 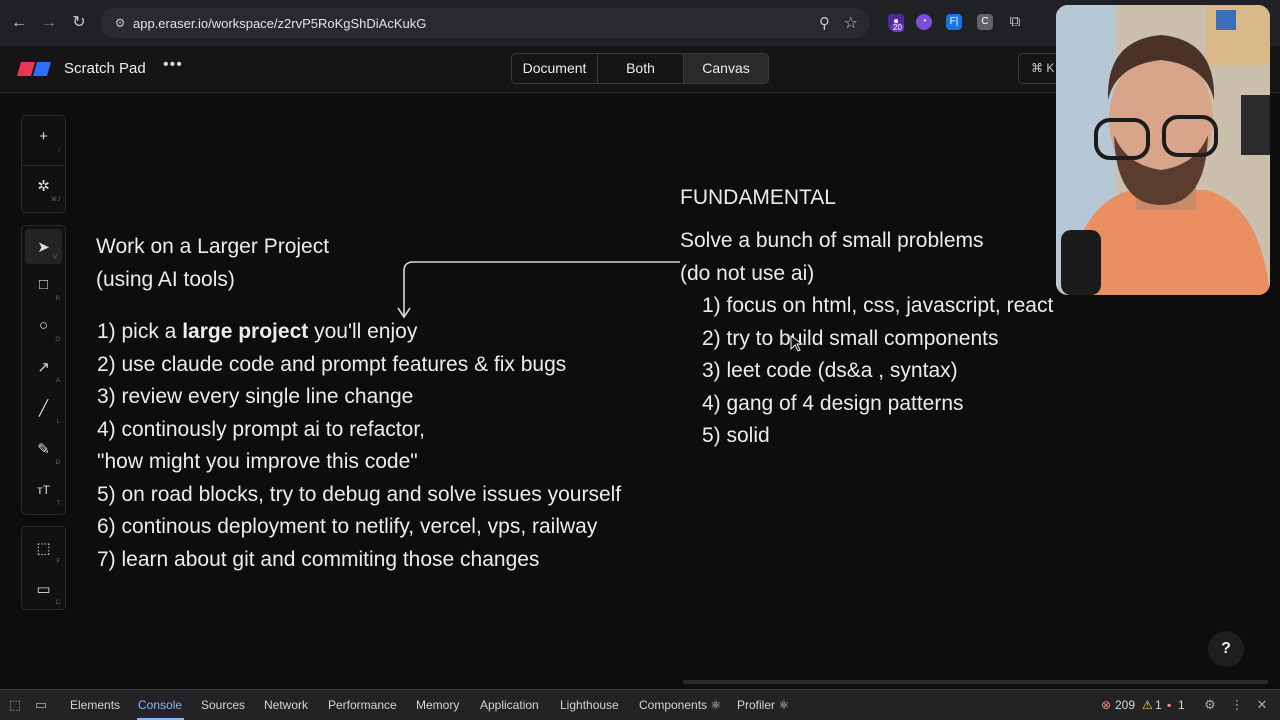 What do you see at coordinates (850, 338) in the screenshot?
I see `list-item: 2) try to build small components` at bounding box center [850, 338].